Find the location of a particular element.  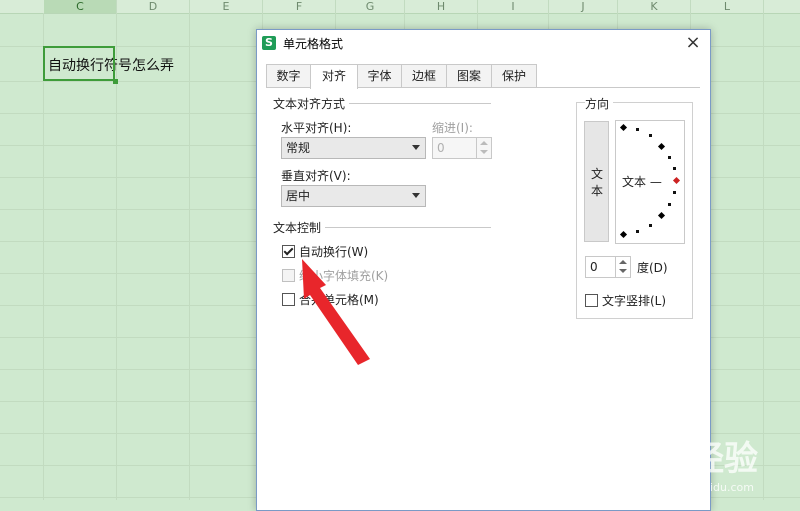

degree-label: 度(D) is located at coordinates (652, 268).